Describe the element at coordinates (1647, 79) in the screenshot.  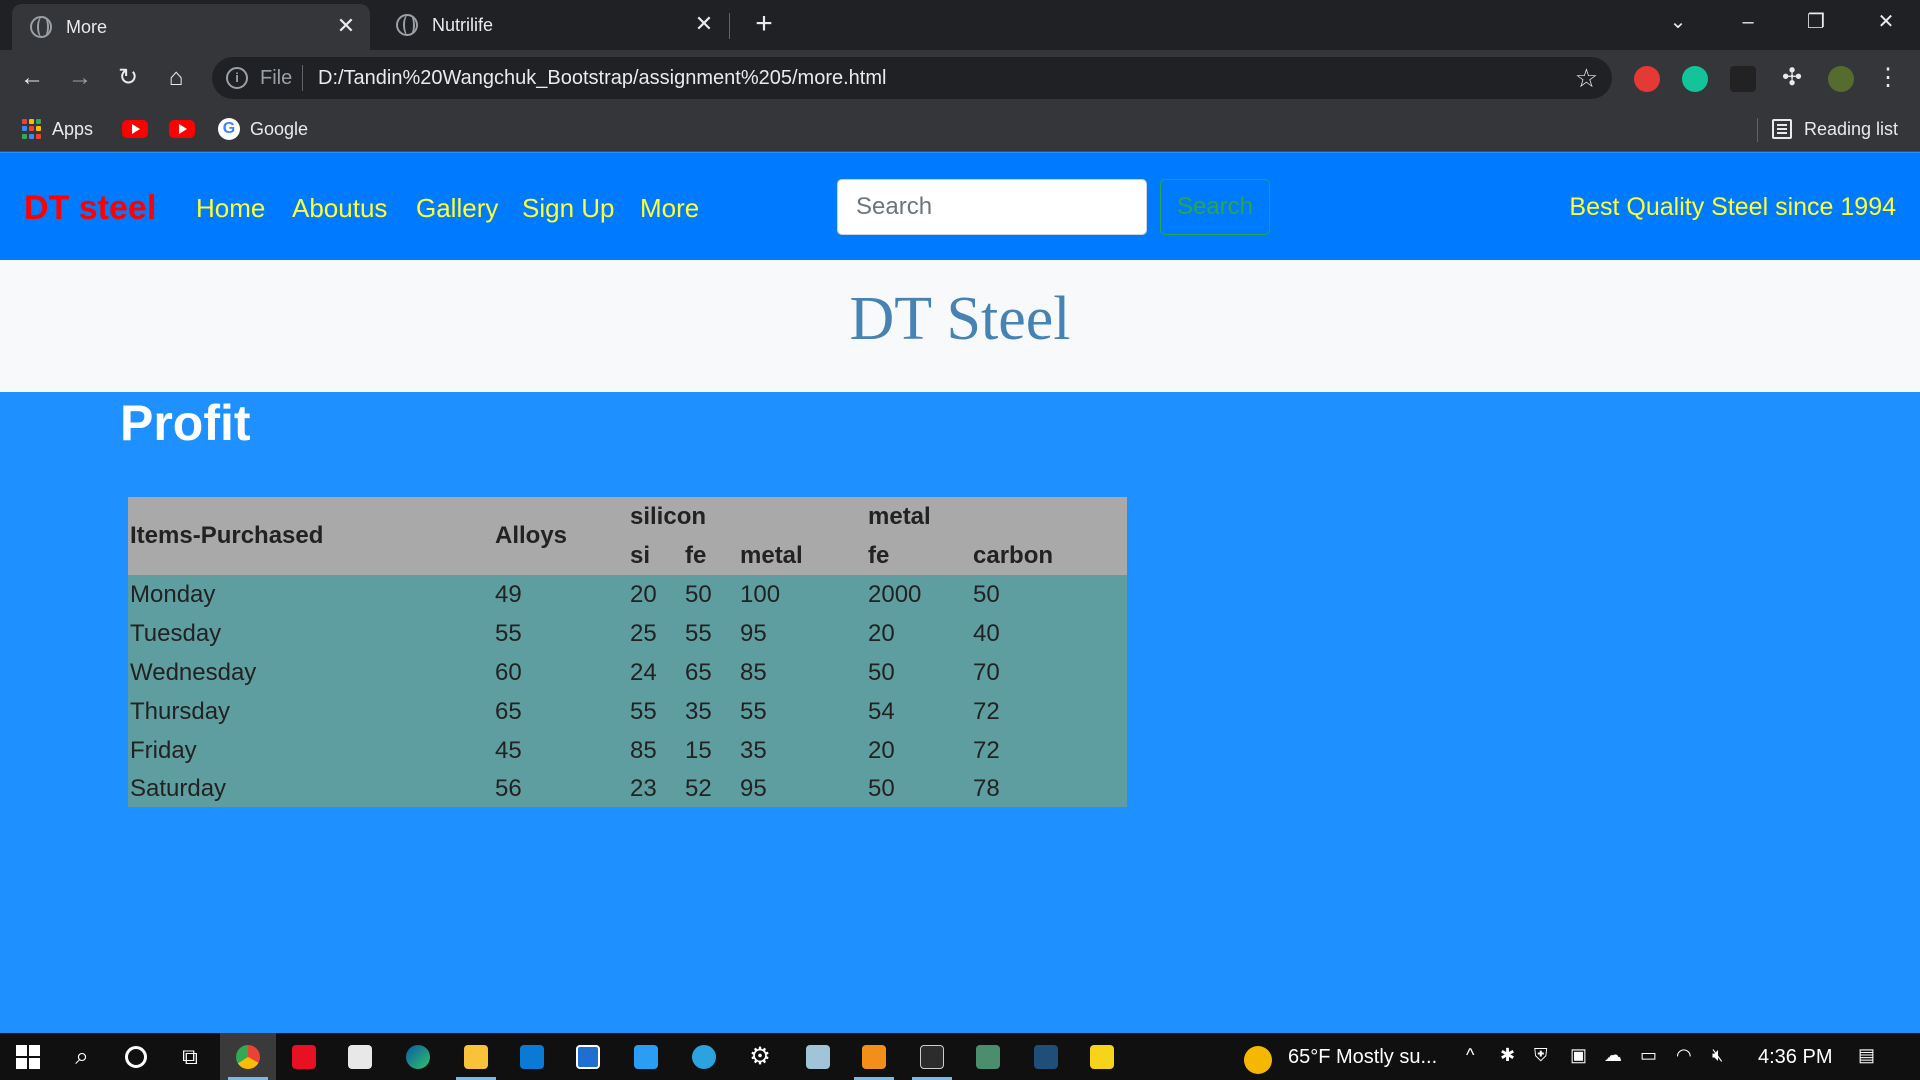
I see `adblock-extension-icon` at that location.